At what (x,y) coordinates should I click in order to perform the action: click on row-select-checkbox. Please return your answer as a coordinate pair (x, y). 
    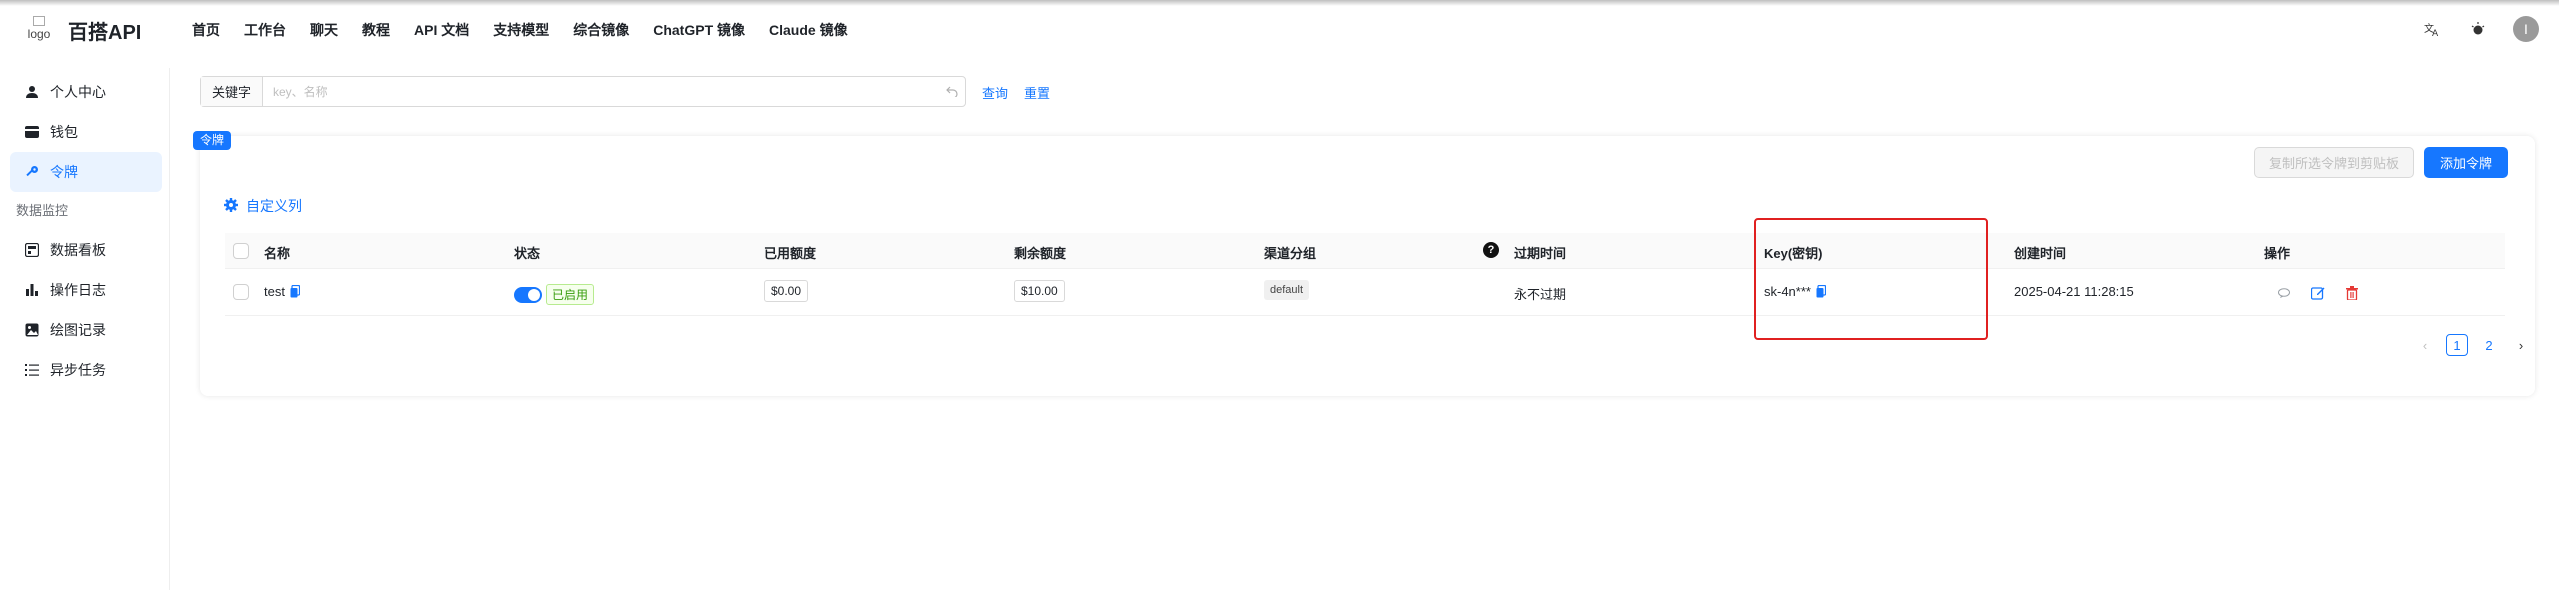
    Looking at the image, I should click on (241, 292).